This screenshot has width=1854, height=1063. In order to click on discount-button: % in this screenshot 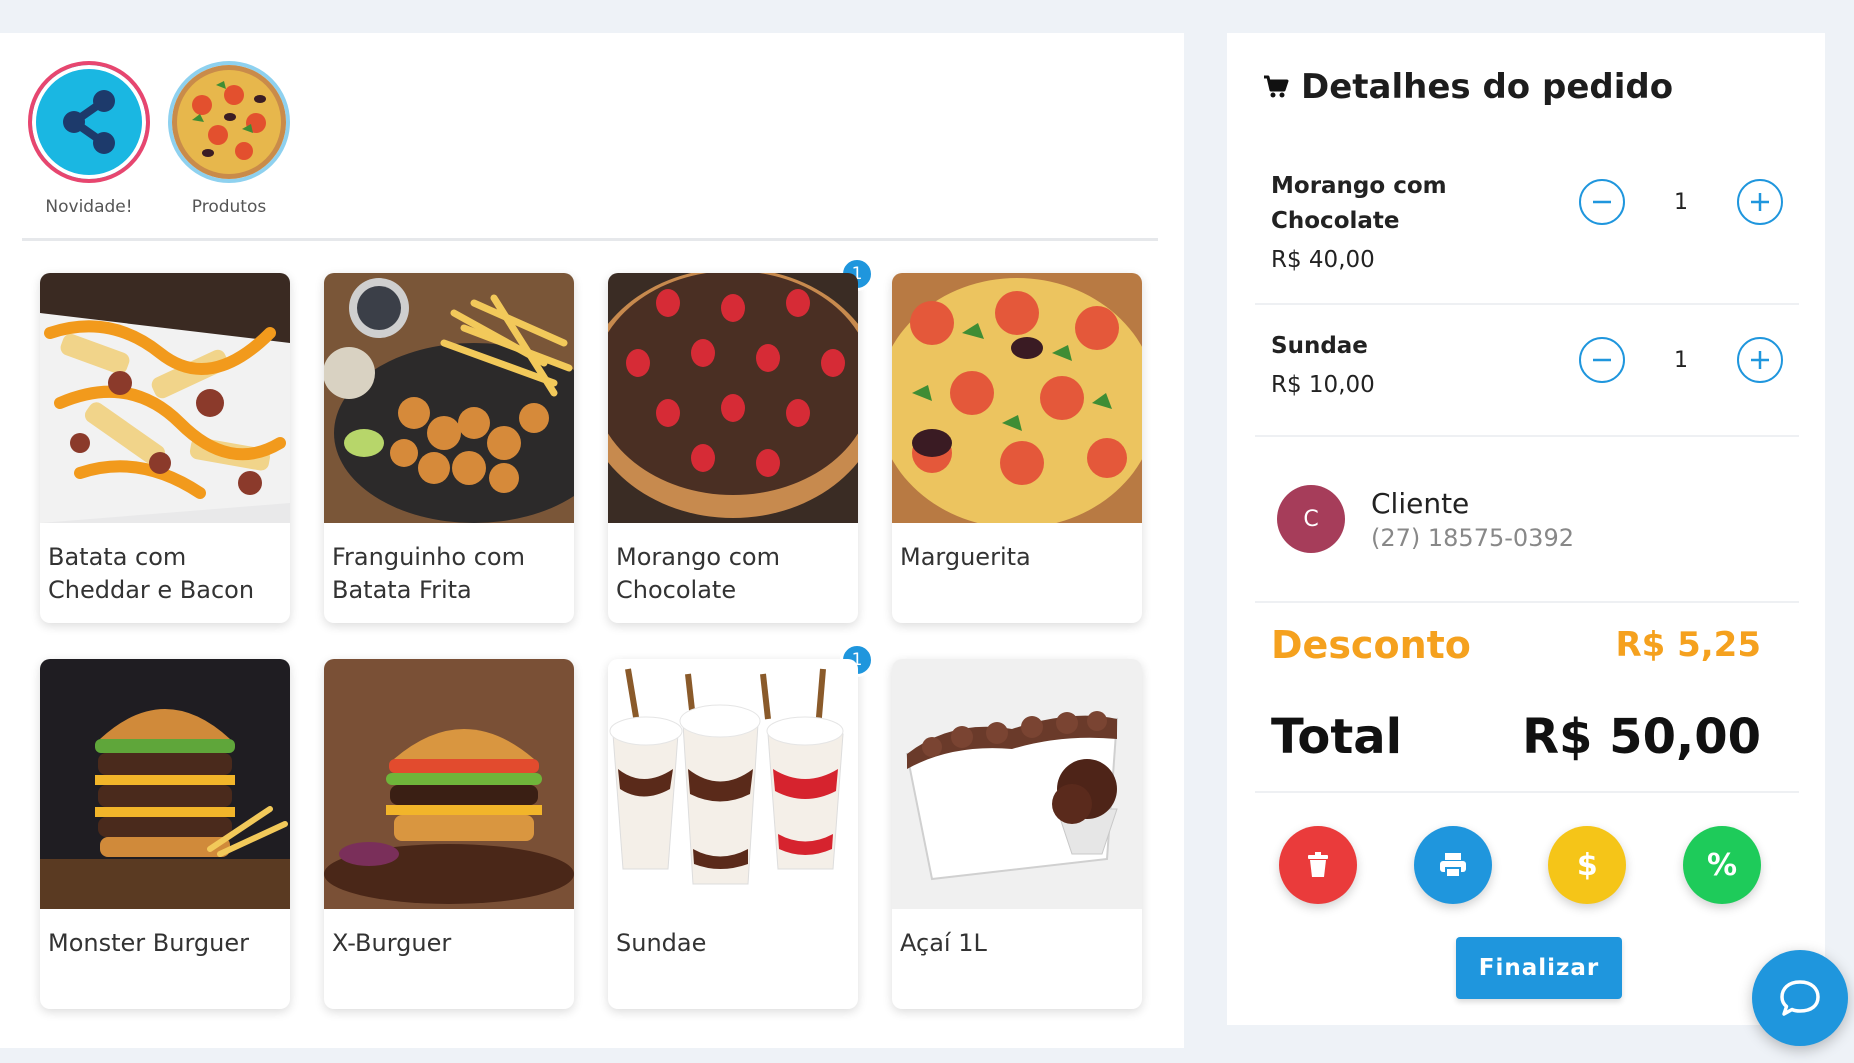, I will do `click(1721, 865)`.